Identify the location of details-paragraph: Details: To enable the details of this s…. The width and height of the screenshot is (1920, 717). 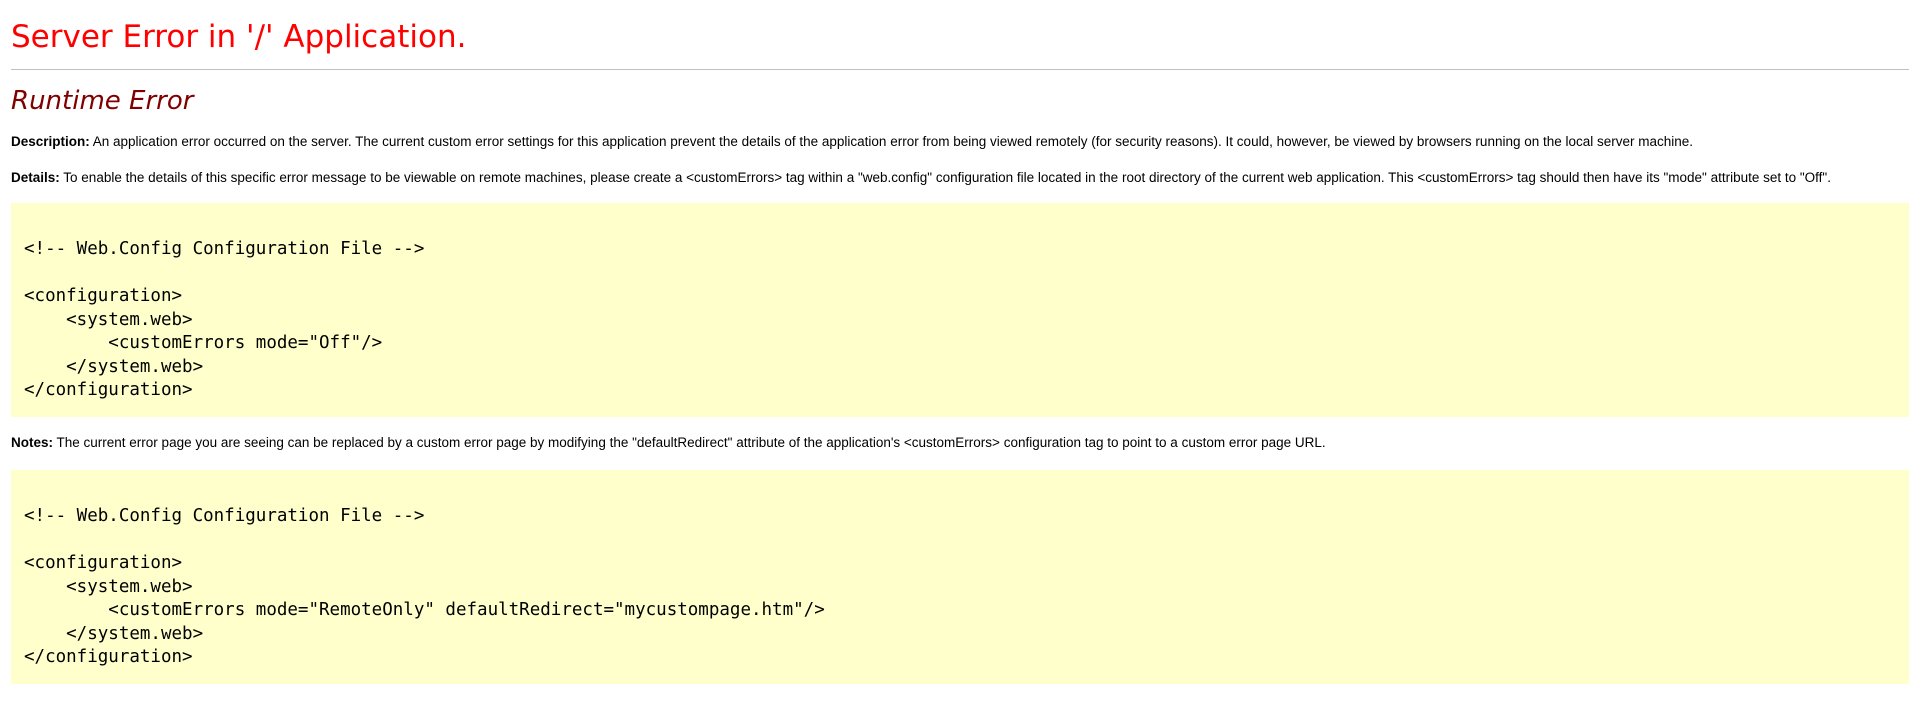
(960, 178).